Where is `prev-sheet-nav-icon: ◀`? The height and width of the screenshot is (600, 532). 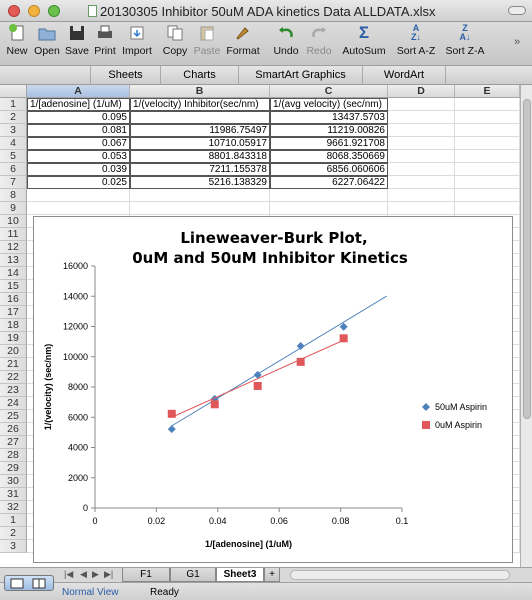 prev-sheet-nav-icon: ◀ is located at coordinates (83, 574).